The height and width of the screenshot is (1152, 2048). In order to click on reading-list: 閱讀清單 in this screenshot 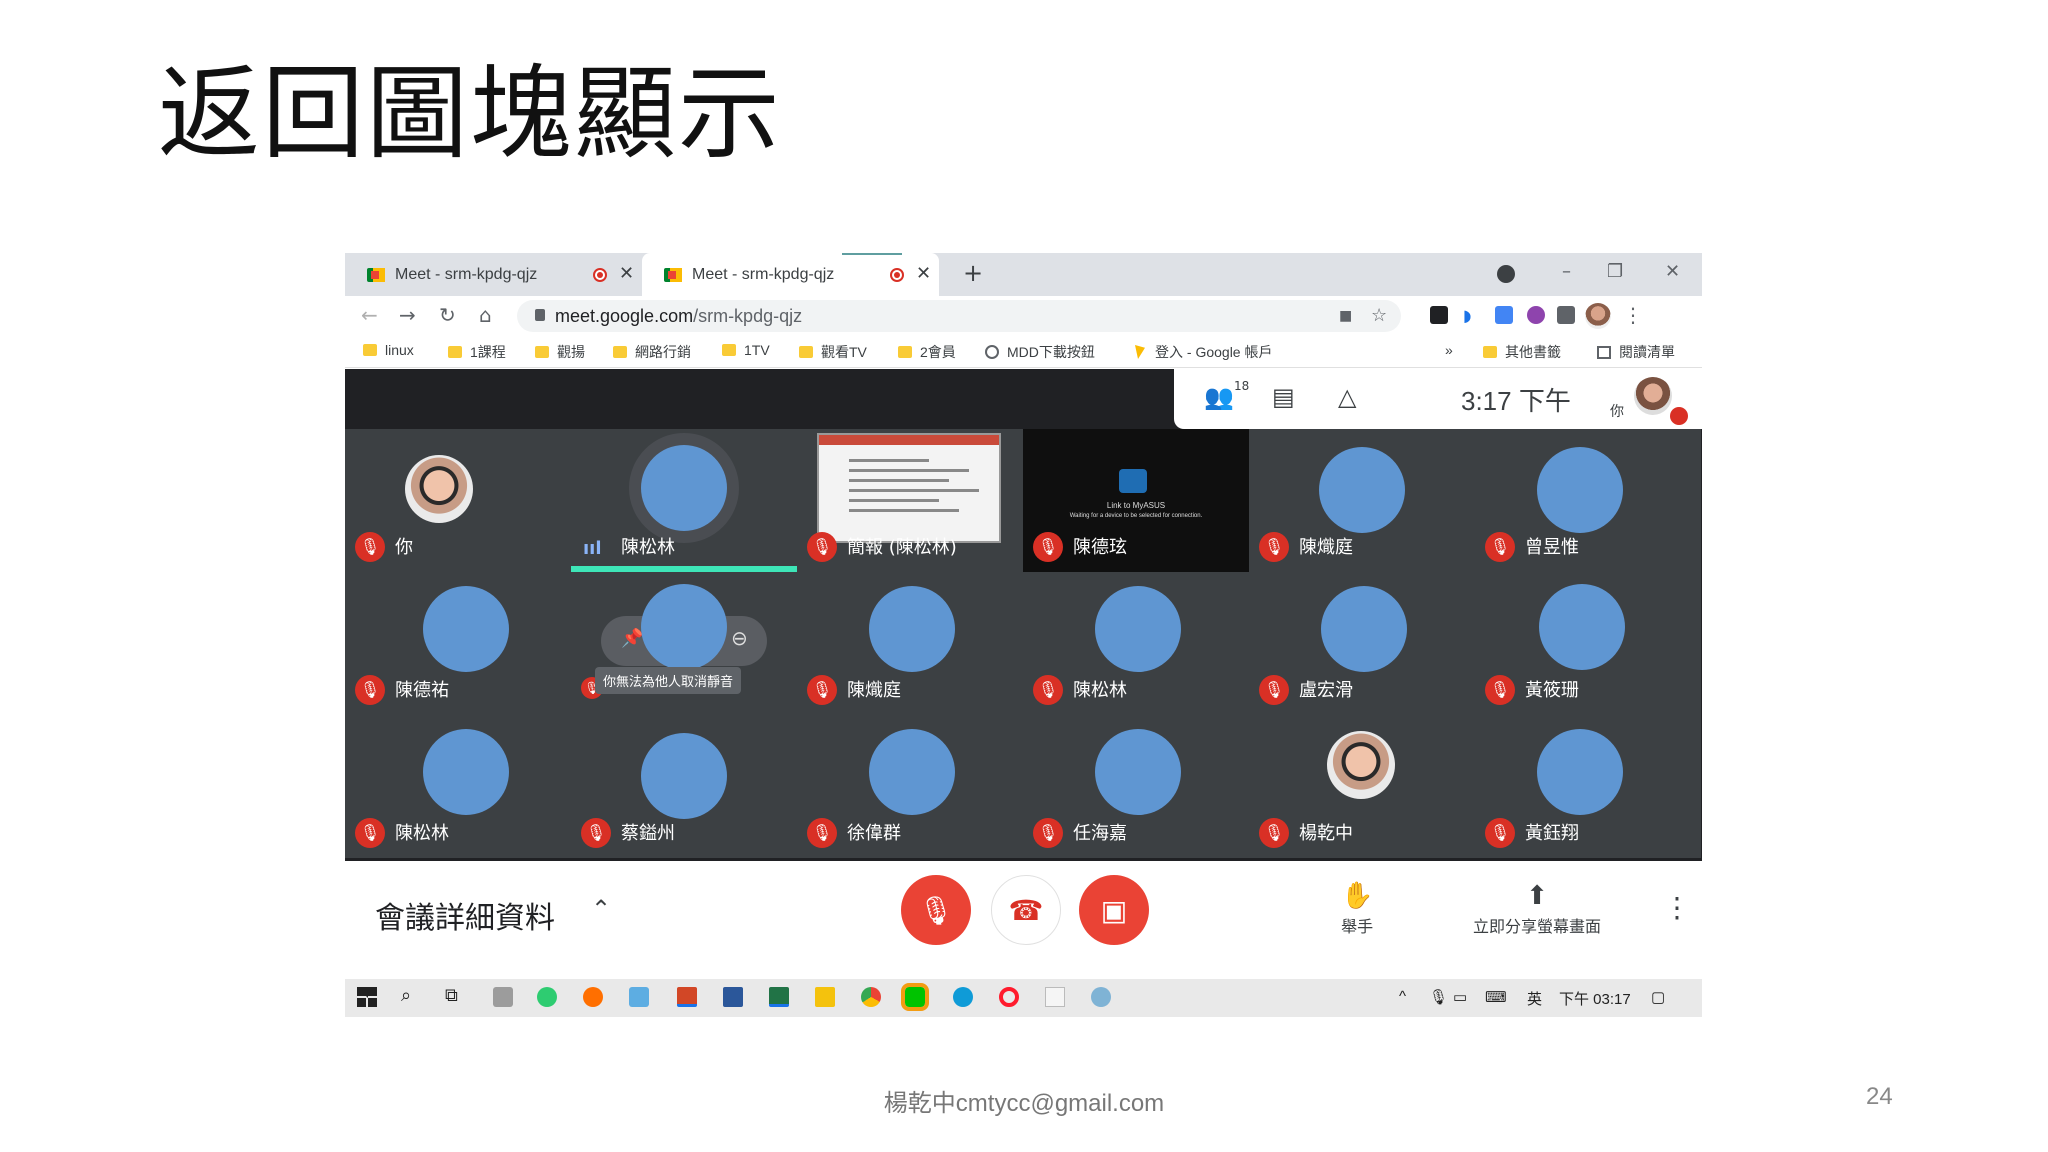, I will do `click(1636, 352)`.